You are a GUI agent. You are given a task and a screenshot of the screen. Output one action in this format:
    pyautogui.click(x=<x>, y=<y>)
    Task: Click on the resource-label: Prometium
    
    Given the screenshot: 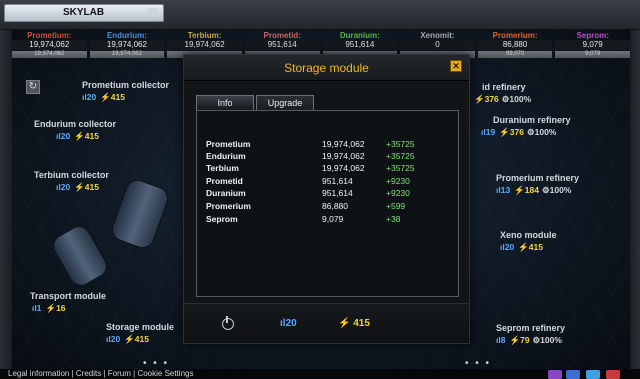 What is the action you would take?
    pyautogui.click(x=228, y=144)
    